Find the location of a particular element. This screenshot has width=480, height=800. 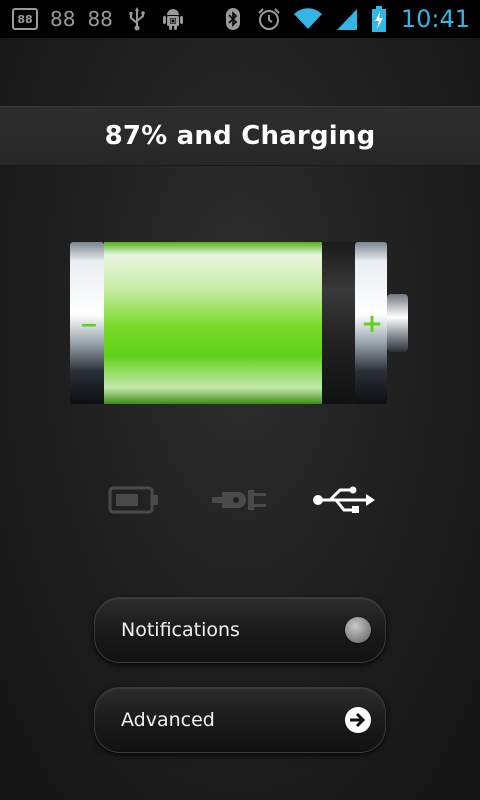

status-bar-right: 10:41 is located at coordinates (345, 19).